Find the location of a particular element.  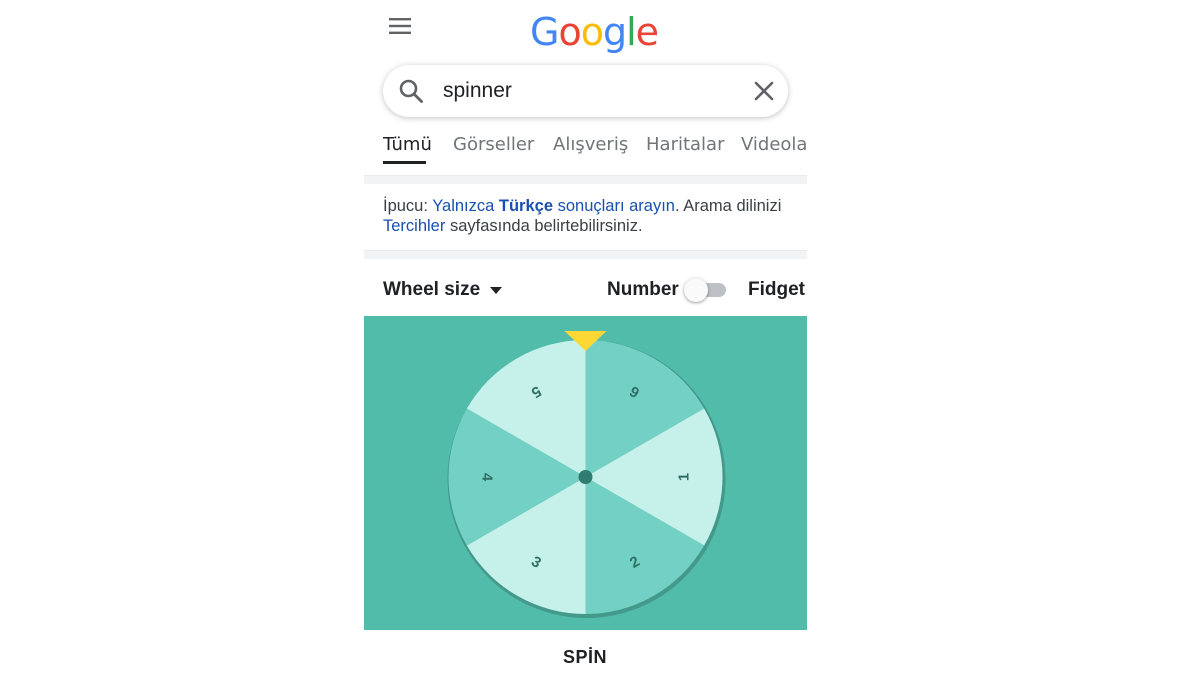

logo-letter: G is located at coordinates (544, 32).